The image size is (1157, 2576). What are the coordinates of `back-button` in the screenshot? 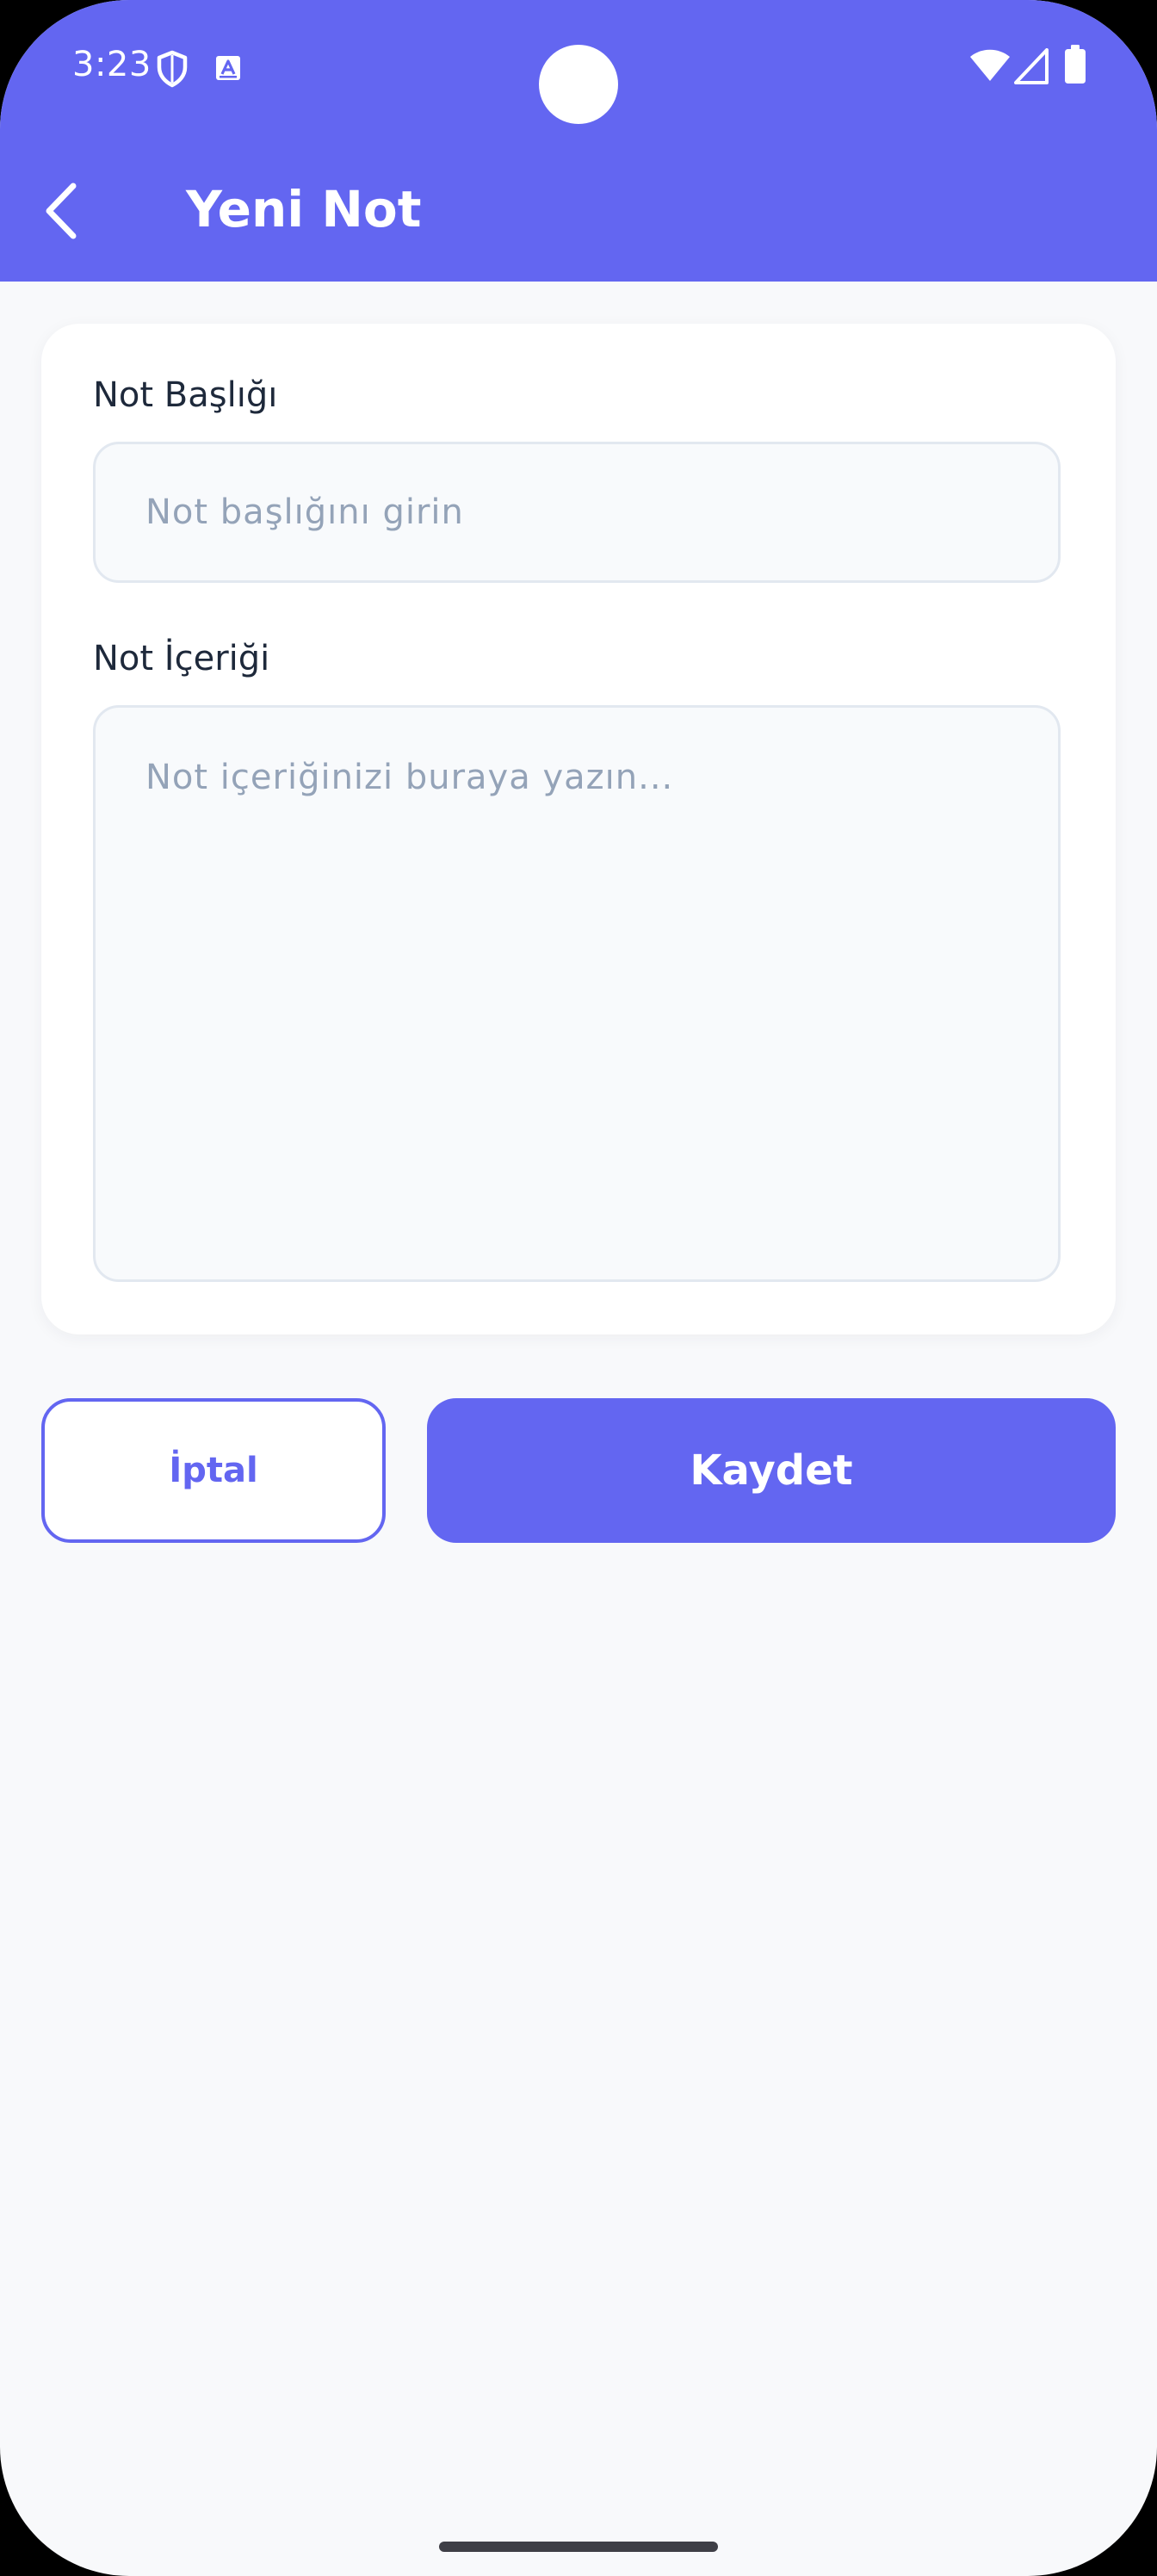 It's located at (61, 211).